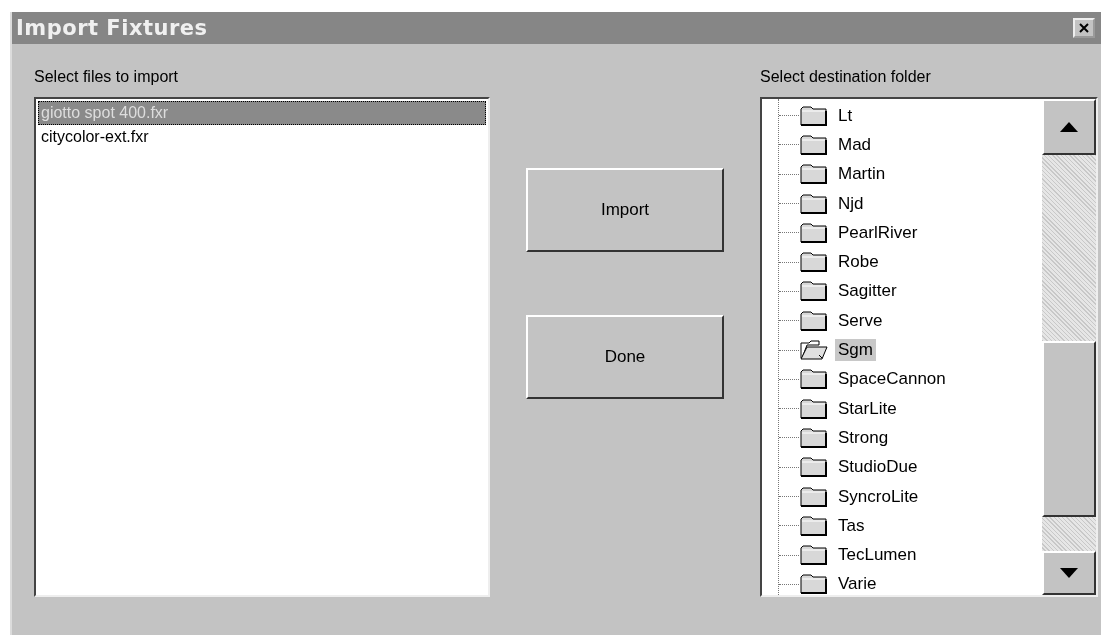  I want to click on scroll-up-button, so click(1069, 127).